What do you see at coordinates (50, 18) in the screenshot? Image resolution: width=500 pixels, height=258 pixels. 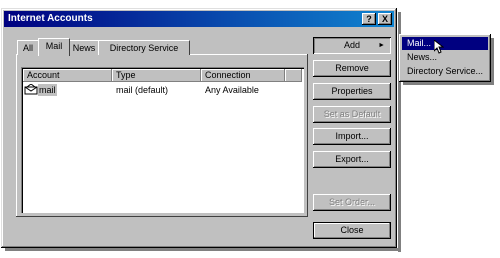 I see `window-title: Internet Accounts` at bounding box center [50, 18].